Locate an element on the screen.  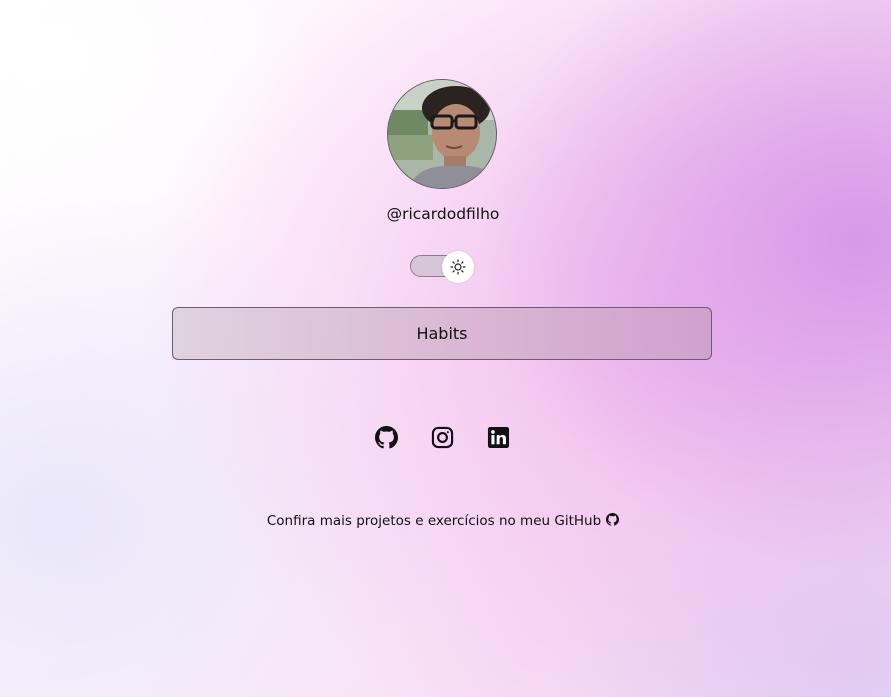
footer-github-link is located at coordinates (613, 519).